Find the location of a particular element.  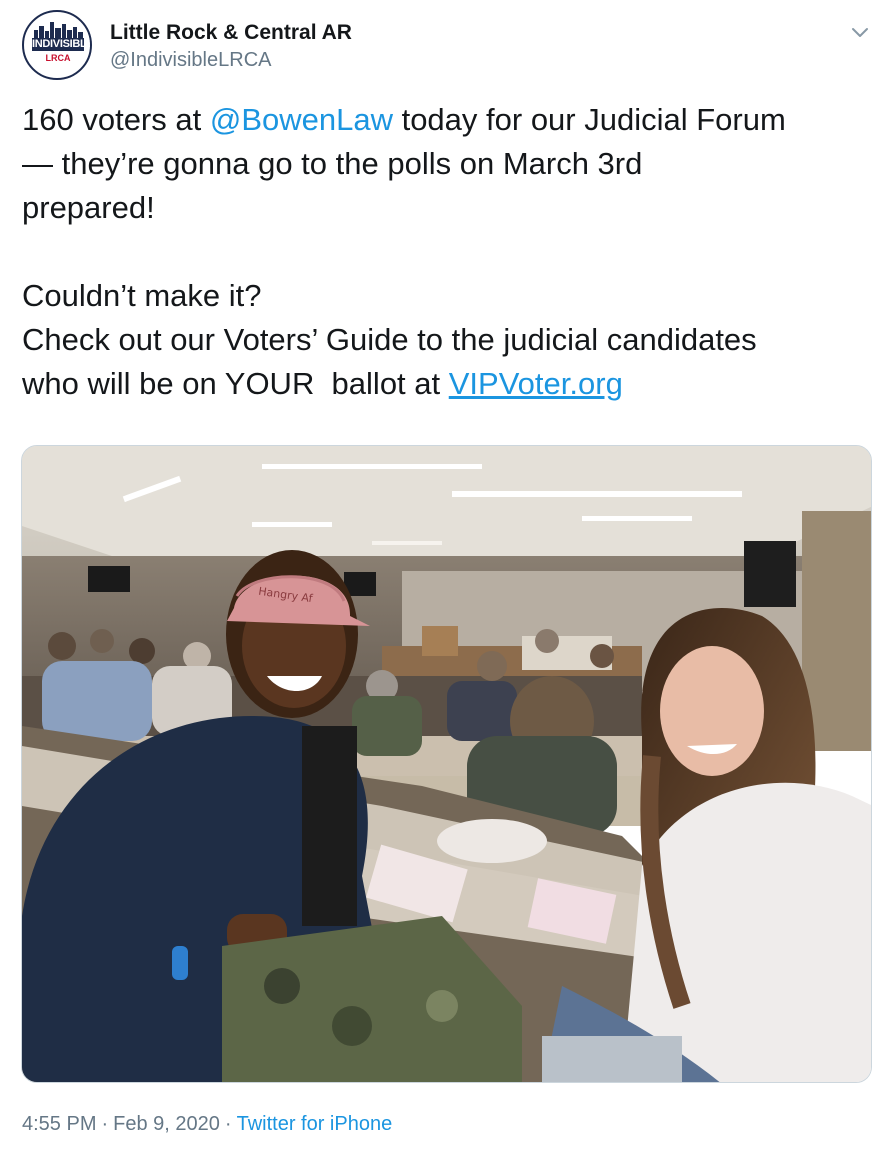

user-handle: @IndivisibleLRCA is located at coordinates (190, 60).